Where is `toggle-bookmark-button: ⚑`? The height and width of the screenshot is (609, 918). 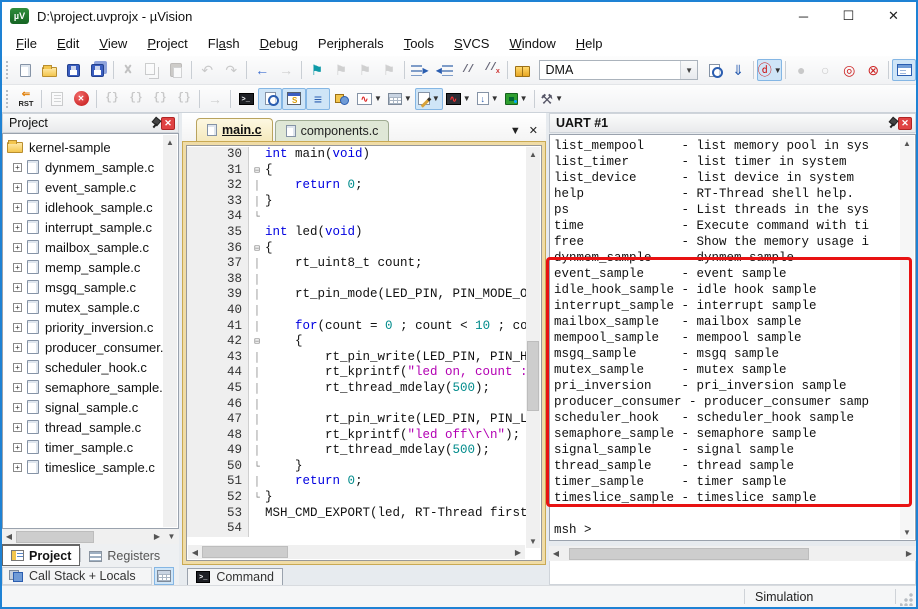
toggle-bookmark-button: ⚑ is located at coordinates (317, 70).